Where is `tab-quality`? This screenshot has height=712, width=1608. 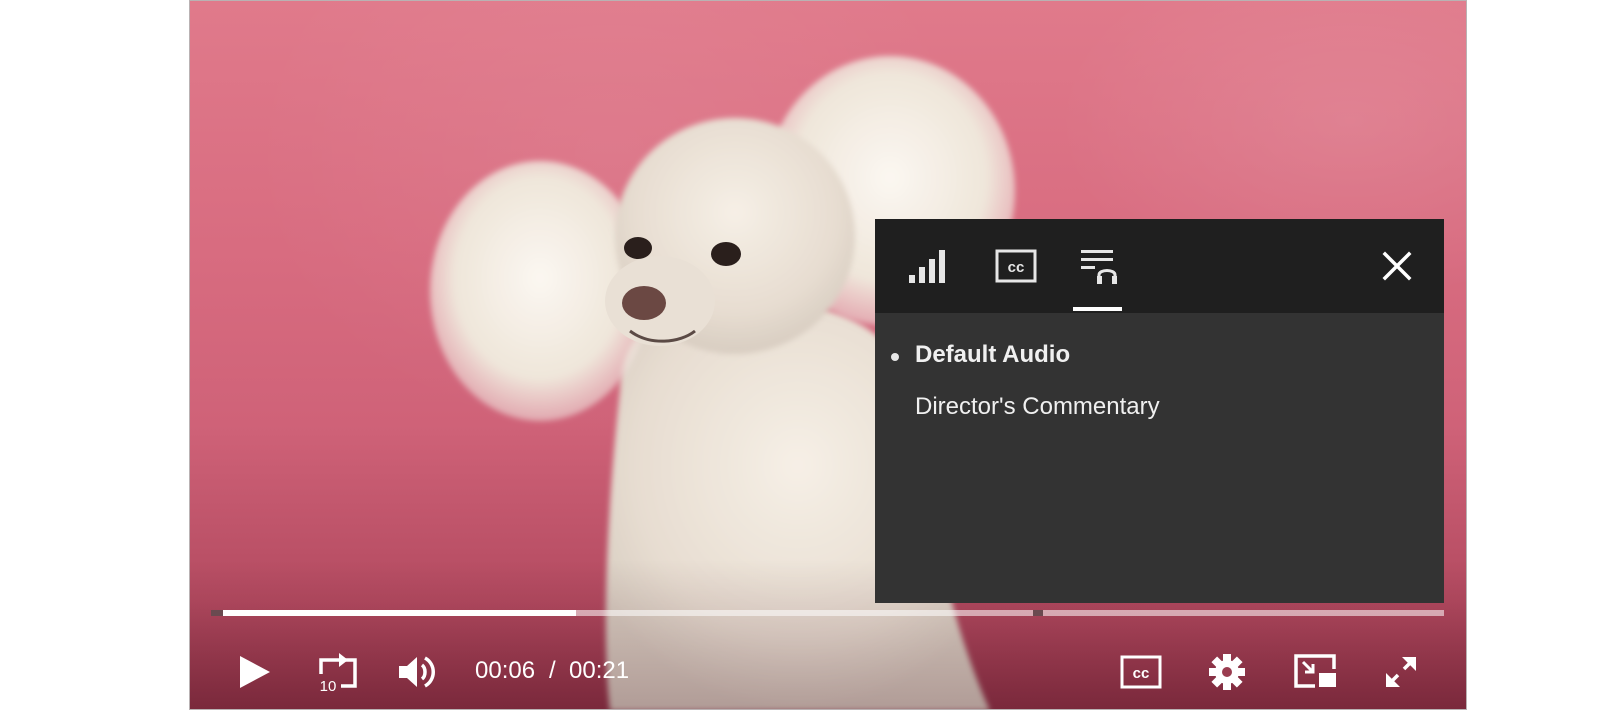 tab-quality is located at coordinates (928, 266).